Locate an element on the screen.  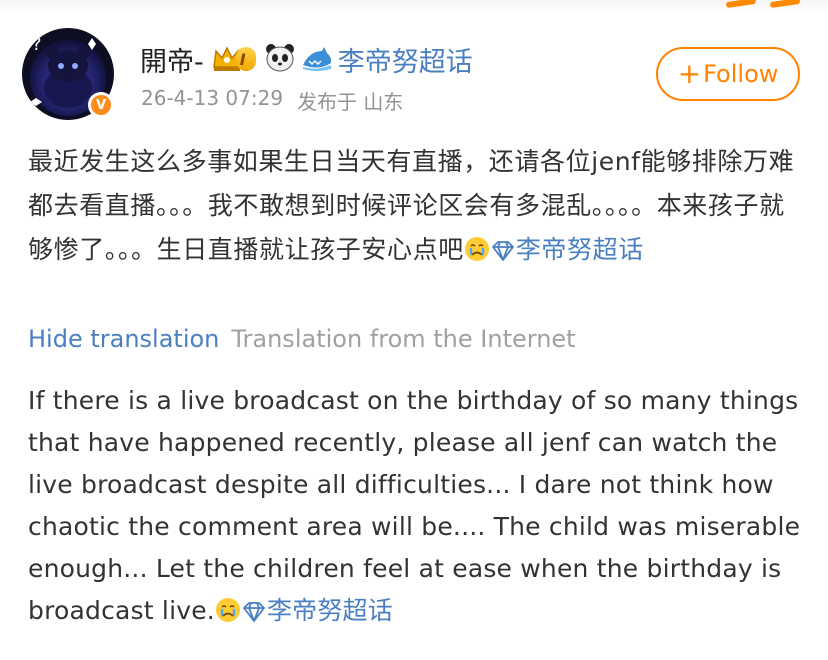
top-edge-decoration is located at coordinates (763, 4).